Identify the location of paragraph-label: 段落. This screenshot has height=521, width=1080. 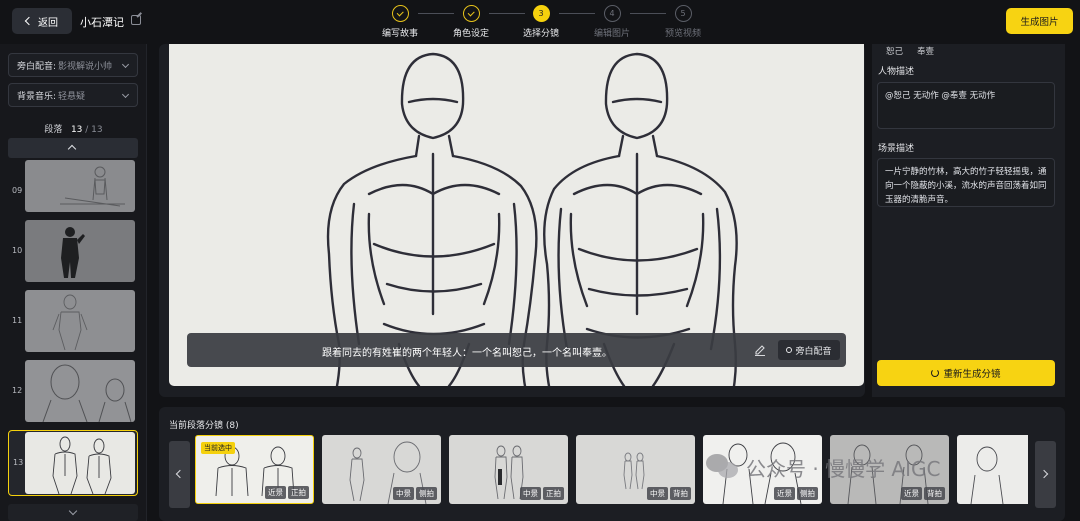
(53, 130).